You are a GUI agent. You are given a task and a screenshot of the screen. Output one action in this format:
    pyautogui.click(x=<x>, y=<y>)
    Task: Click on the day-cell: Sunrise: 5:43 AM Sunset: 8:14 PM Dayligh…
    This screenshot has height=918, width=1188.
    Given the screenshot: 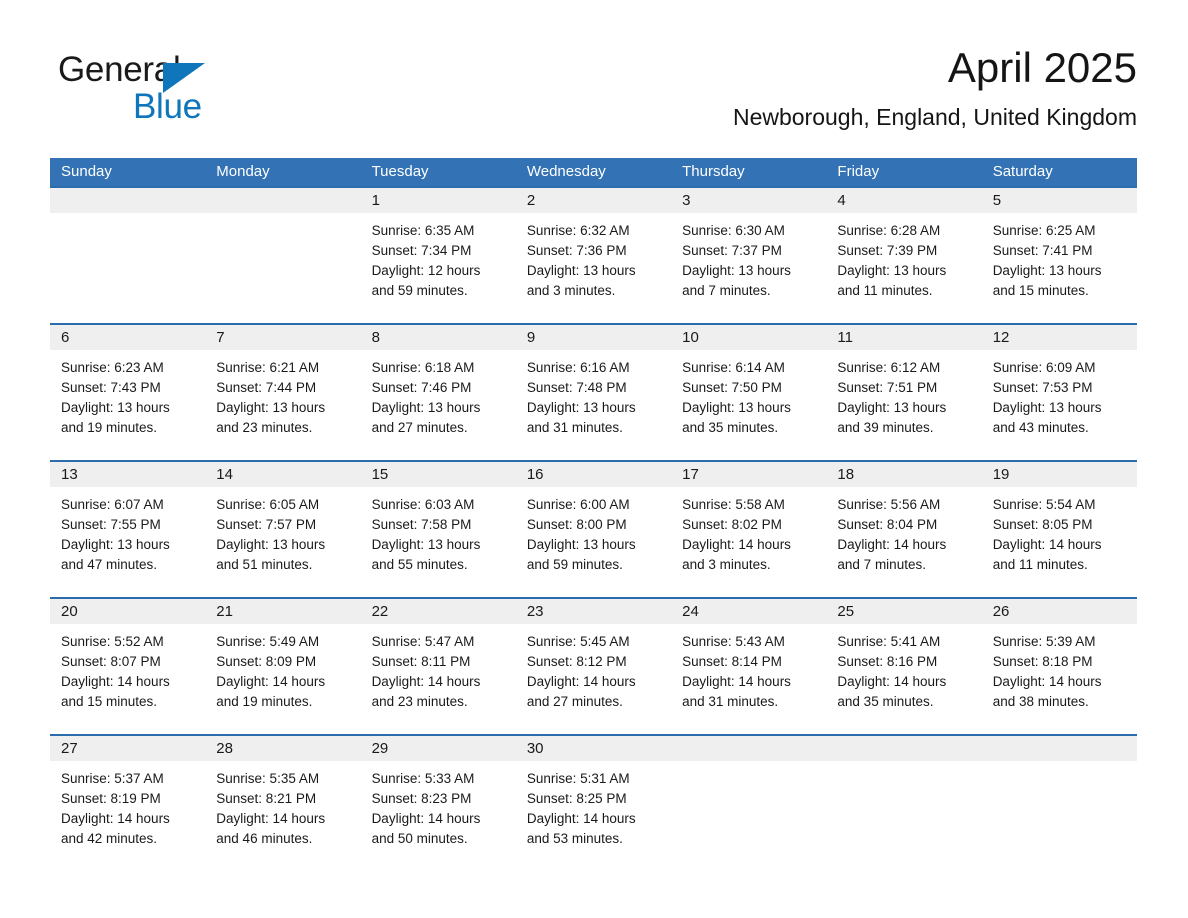 What is the action you would take?
    pyautogui.click(x=748, y=679)
    